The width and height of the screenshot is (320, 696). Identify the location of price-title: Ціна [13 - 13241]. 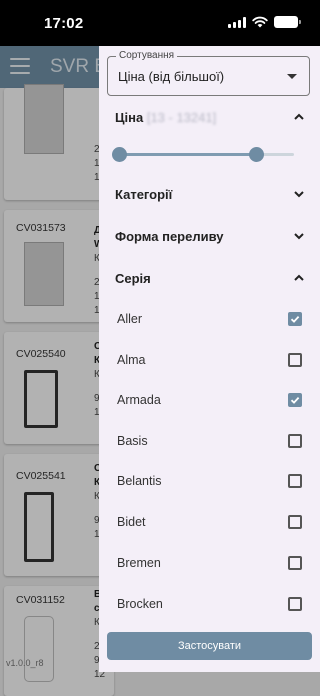
(166, 117).